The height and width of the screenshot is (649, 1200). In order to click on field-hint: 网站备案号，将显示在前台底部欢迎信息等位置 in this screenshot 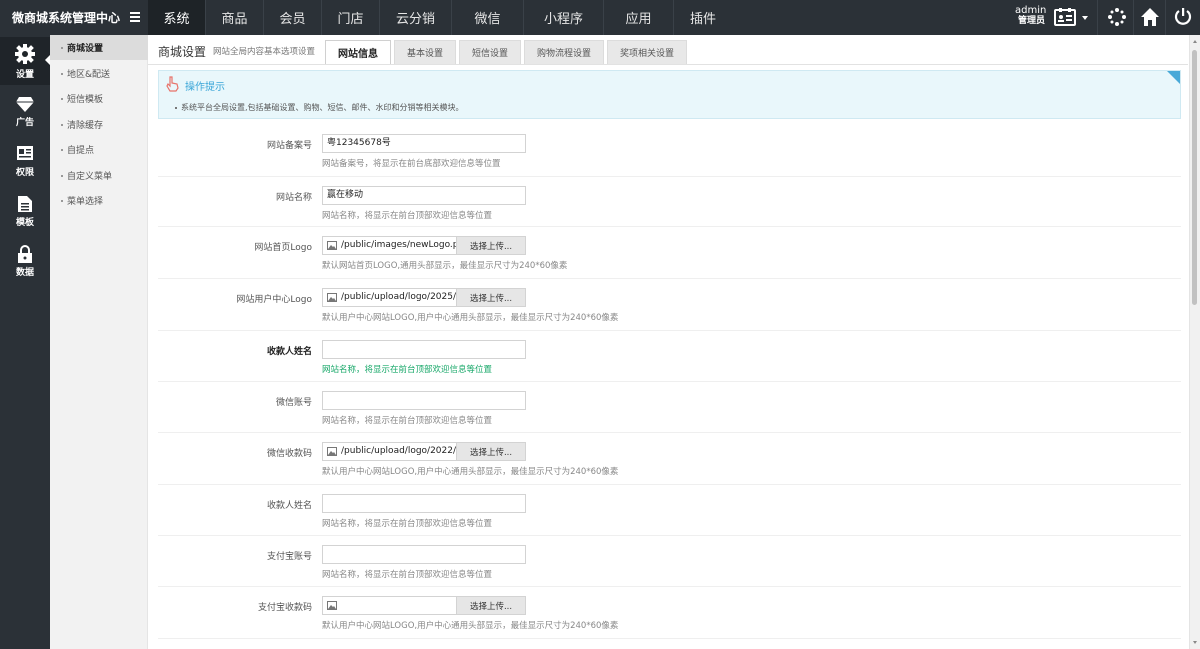, I will do `click(411, 164)`.